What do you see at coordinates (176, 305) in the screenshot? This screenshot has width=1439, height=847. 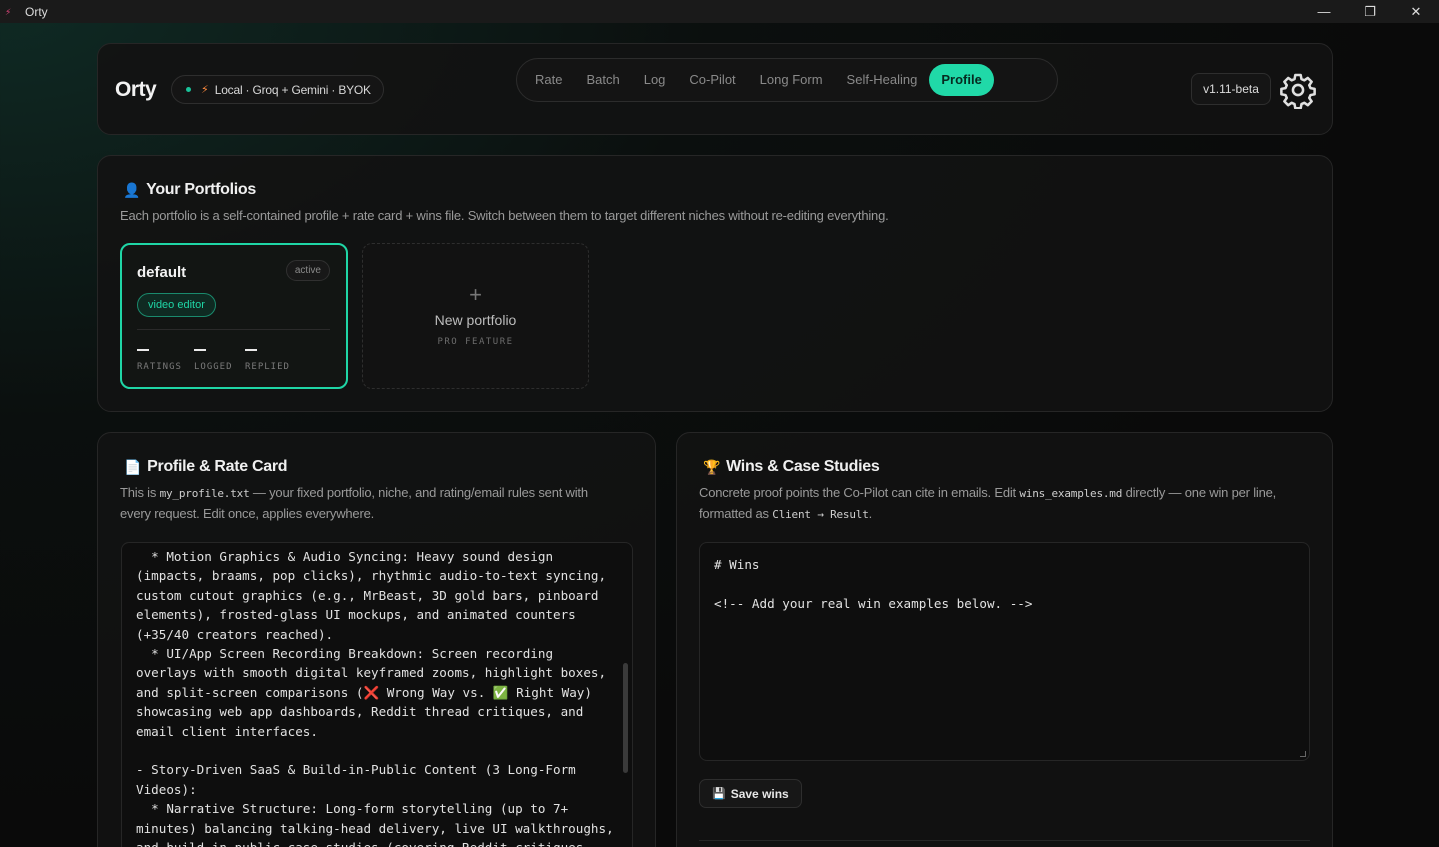 I see `niche-tag: video editor` at bounding box center [176, 305].